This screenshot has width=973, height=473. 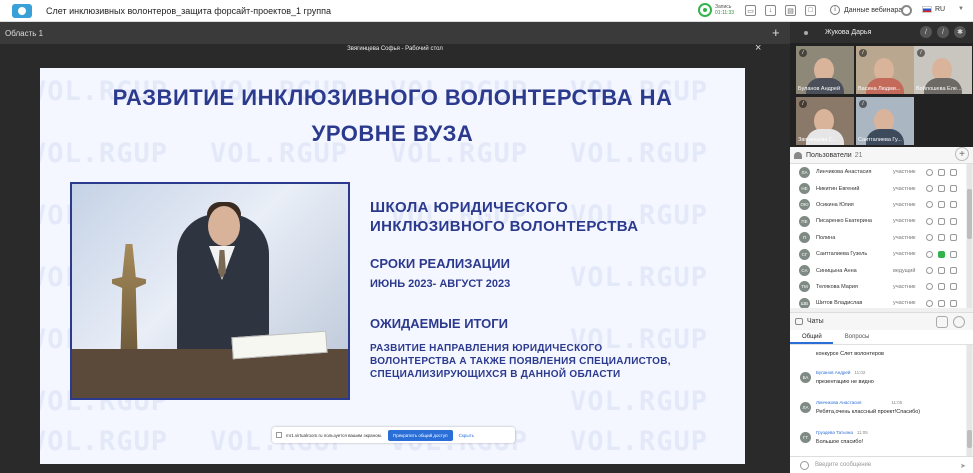 I want to click on download-icon: ↓, so click(x=770, y=10).